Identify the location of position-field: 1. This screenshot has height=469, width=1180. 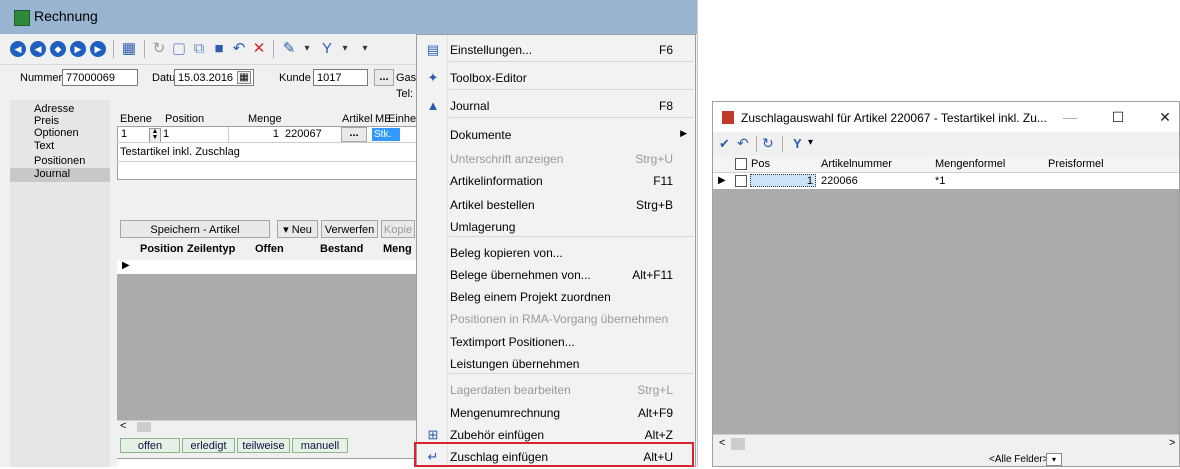
(193, 134).